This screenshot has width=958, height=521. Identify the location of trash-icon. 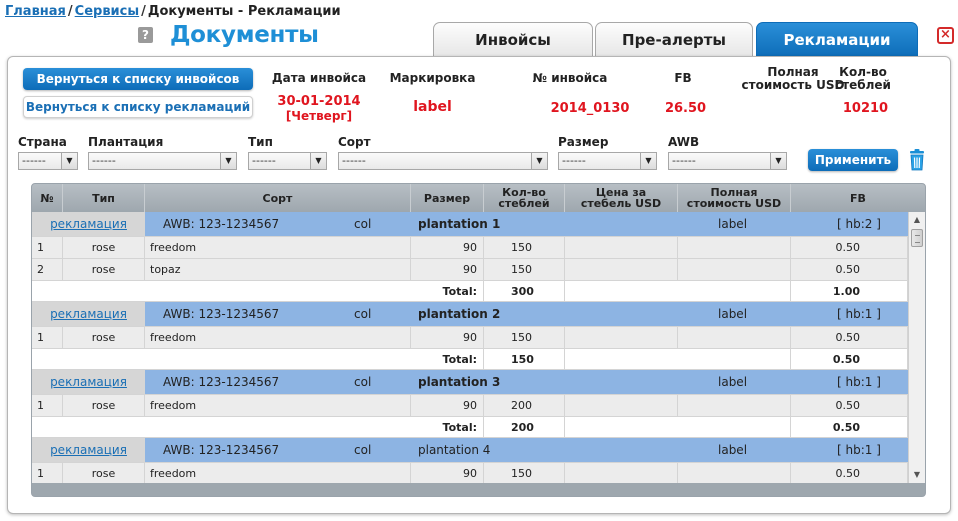
(917, 160).